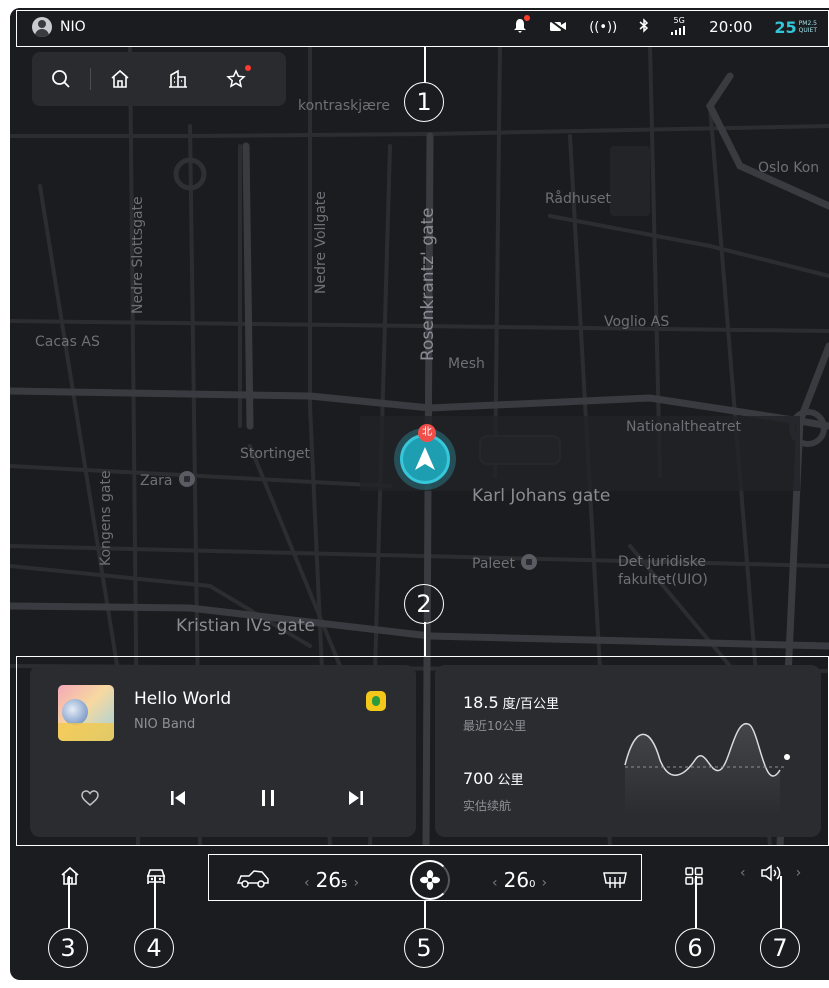  I want to click on seat-heating-button, so click(253, 881).